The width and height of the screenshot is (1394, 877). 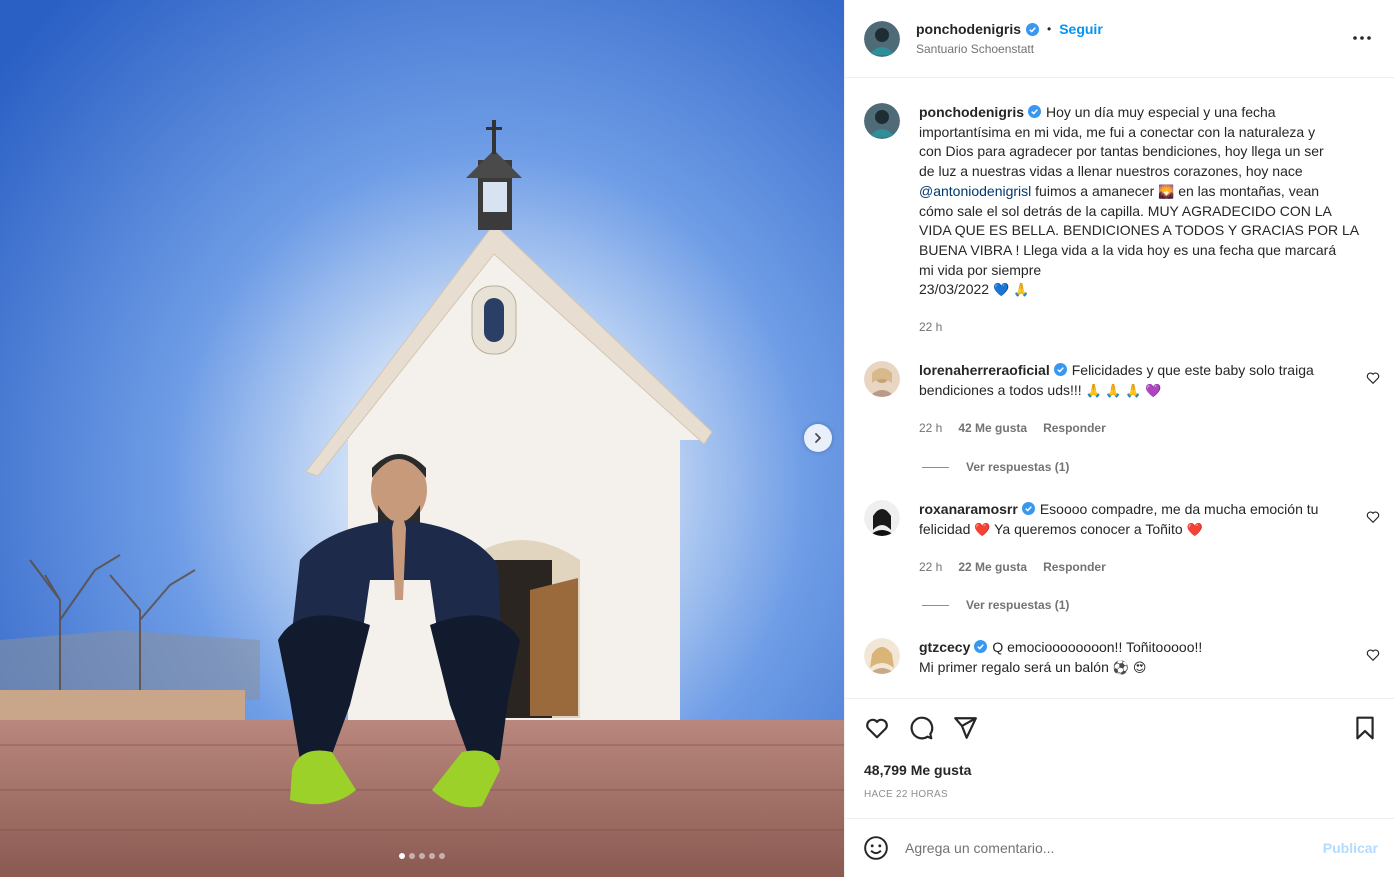 I want to click on comment-line: Mi primer regalo será un balón, so click(x=1014, y=666).